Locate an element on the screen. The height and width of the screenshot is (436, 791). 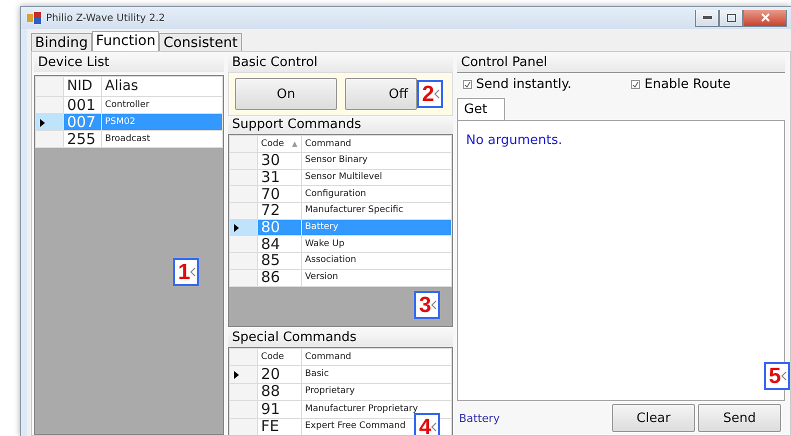
table-cell: 001 is located at coordinates (83, 105).